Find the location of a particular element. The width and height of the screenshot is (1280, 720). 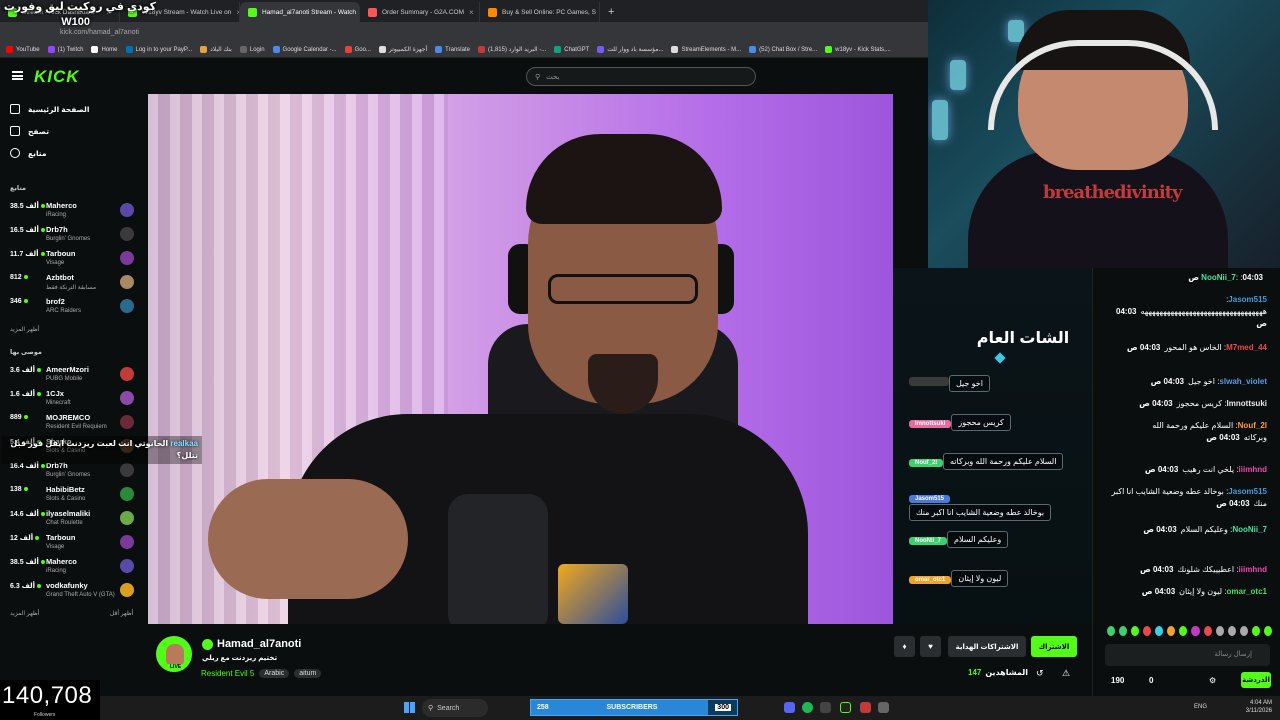

bookmark-item: أجهزة الكمبيوتر is located at coordinates (402, 49).